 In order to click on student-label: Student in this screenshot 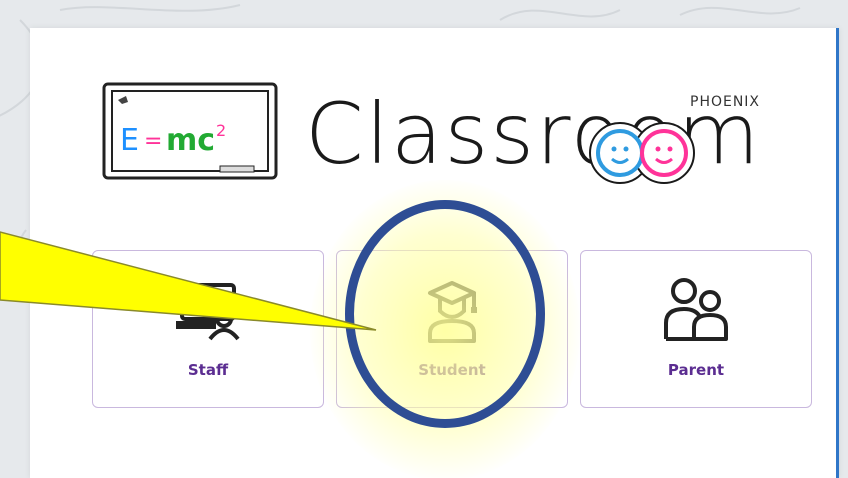, I will do `click(452, 370)`.